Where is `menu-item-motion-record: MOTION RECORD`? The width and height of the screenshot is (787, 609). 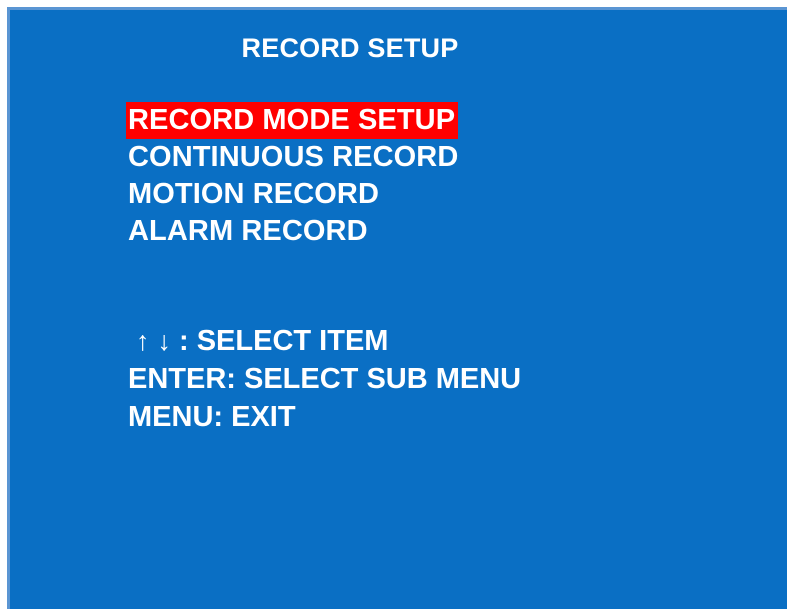
menu-item-motion-record: MOTION RECORD is located at coordinates (254, 194).